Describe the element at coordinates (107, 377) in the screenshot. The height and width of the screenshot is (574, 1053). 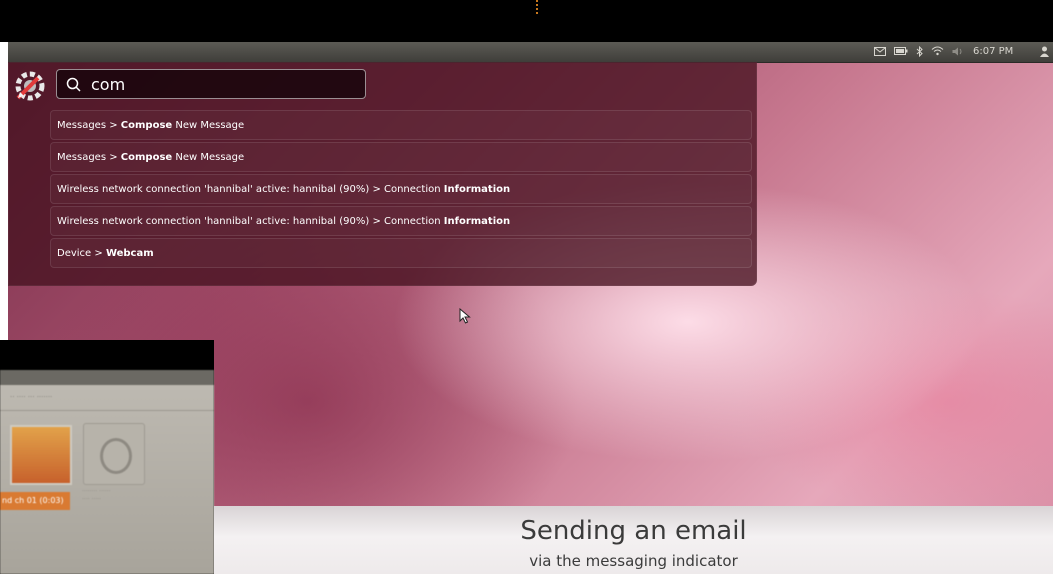
I see `thumbnail-toolbar` at that location.